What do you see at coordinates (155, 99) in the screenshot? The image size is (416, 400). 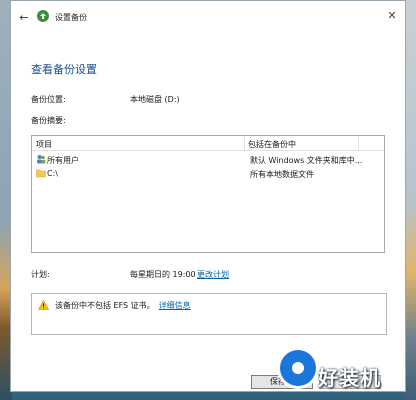 I see `backup-location-value: 本地磁盘 (D:)` at bounding box center [155, 99].